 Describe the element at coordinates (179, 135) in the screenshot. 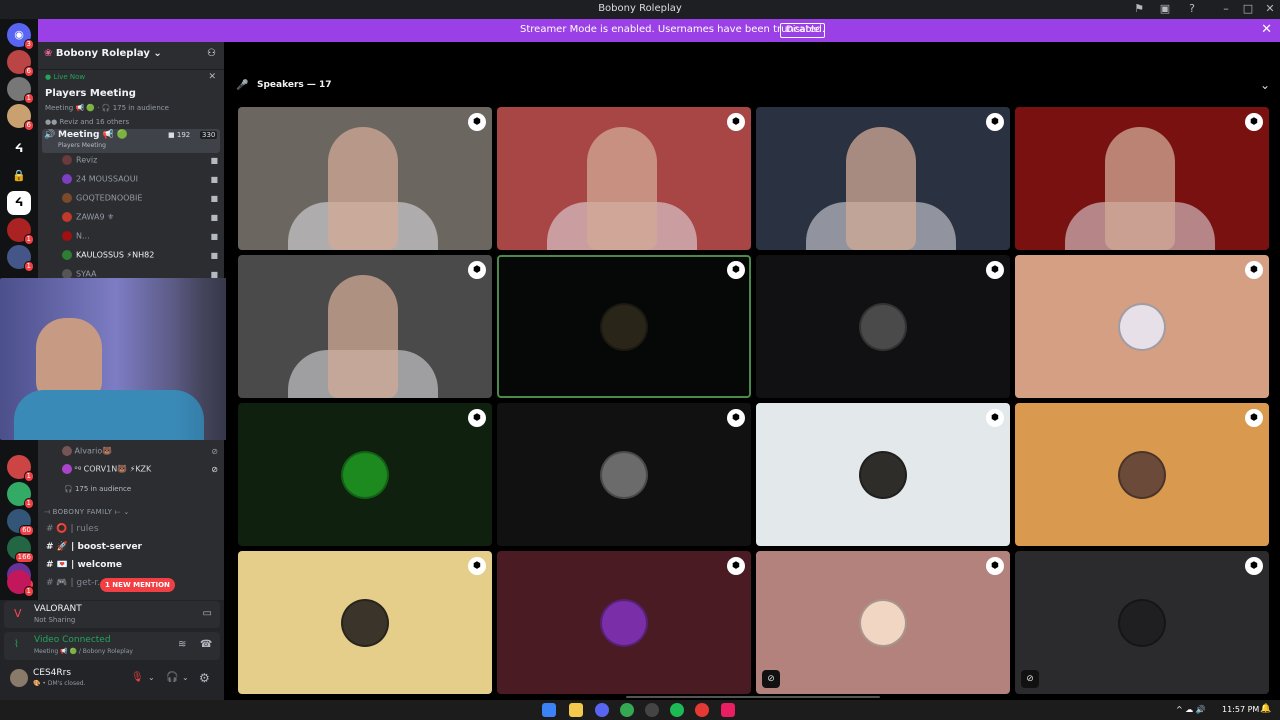

I see `video-count: ■ 192` at that location.